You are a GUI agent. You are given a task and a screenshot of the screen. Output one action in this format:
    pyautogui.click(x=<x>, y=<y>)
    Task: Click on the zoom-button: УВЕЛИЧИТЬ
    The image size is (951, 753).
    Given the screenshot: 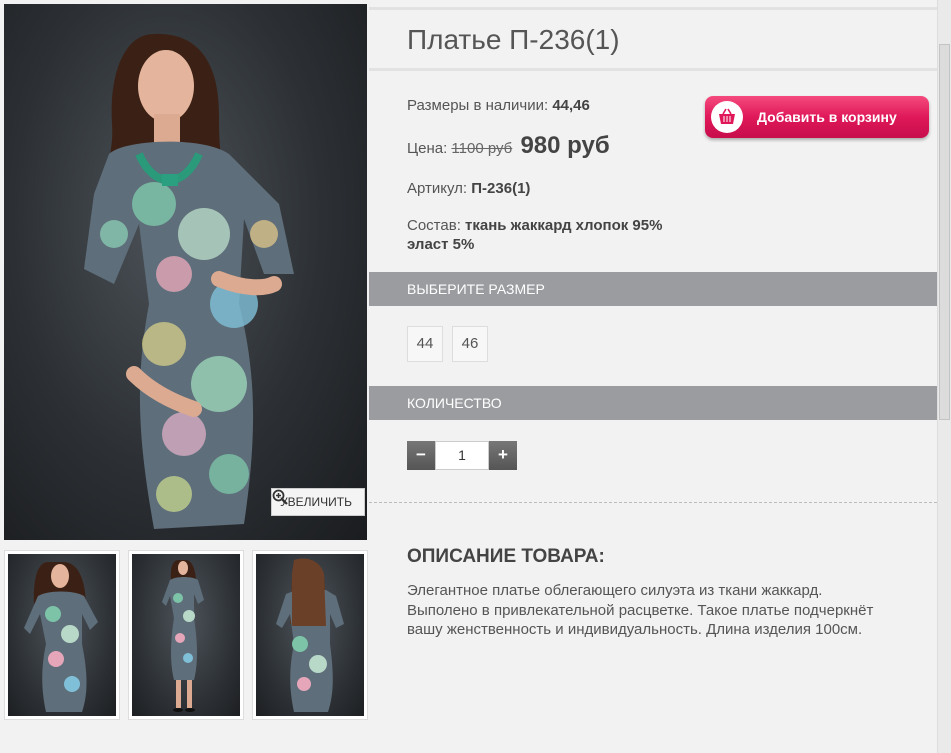 What is the action you would take?
    pyautogui.click(x=318, y=502)
    